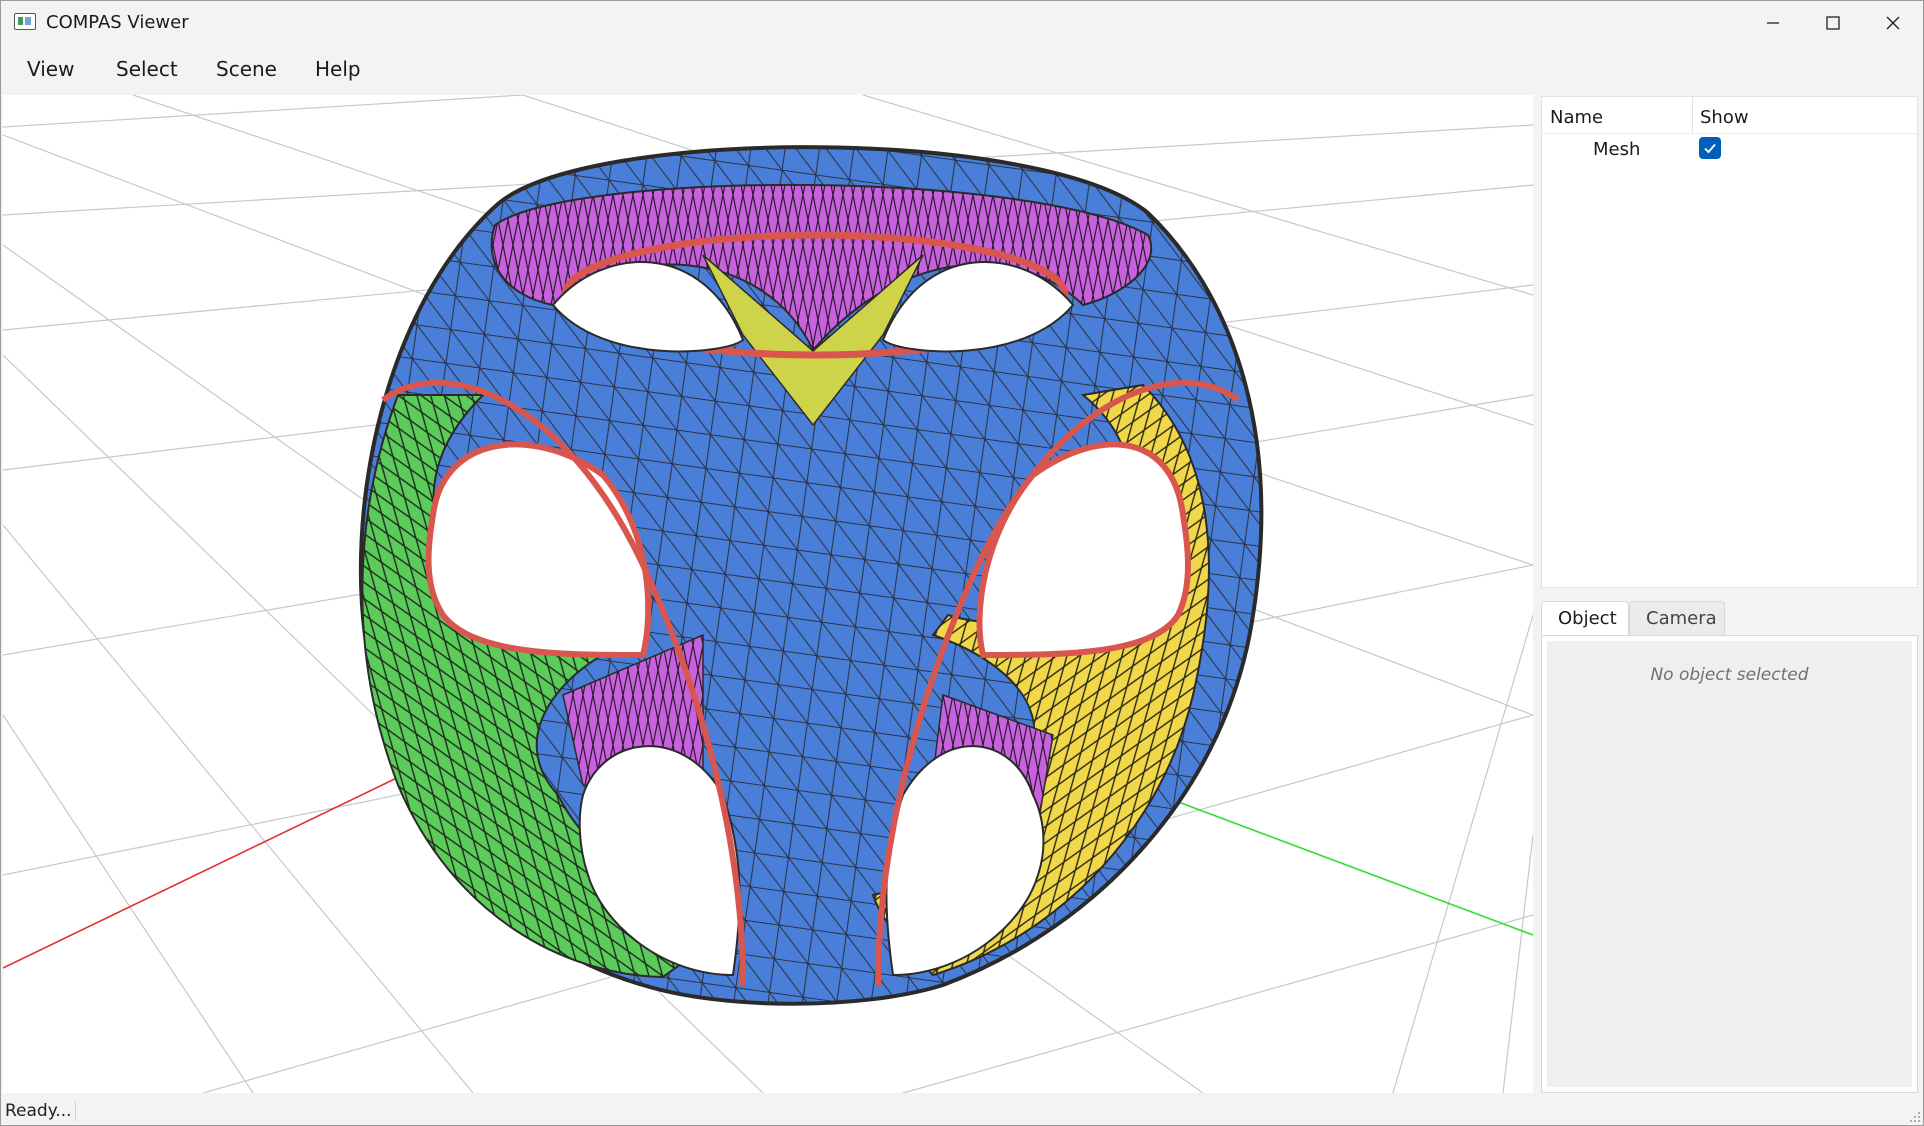 This screenshot has height=1126, width=1924. I want to click on minimize-button, so click(1773, 23).